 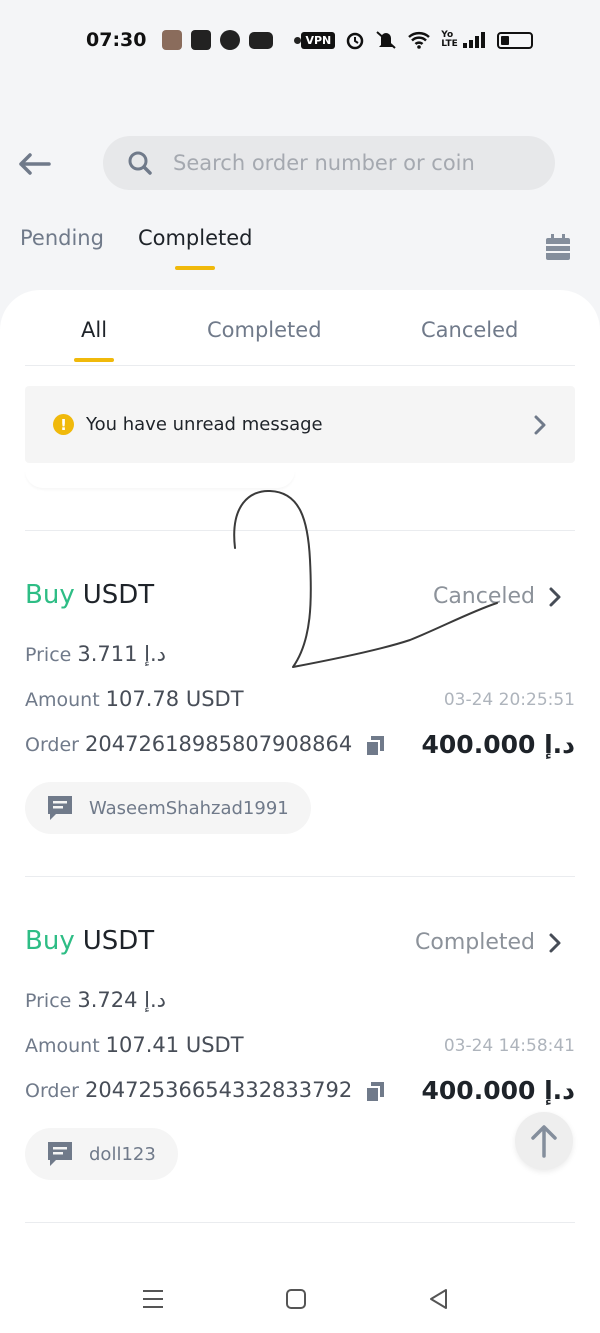 I want to click on order-time: 03-24 14:58:41, so click(x=509, y=1046).